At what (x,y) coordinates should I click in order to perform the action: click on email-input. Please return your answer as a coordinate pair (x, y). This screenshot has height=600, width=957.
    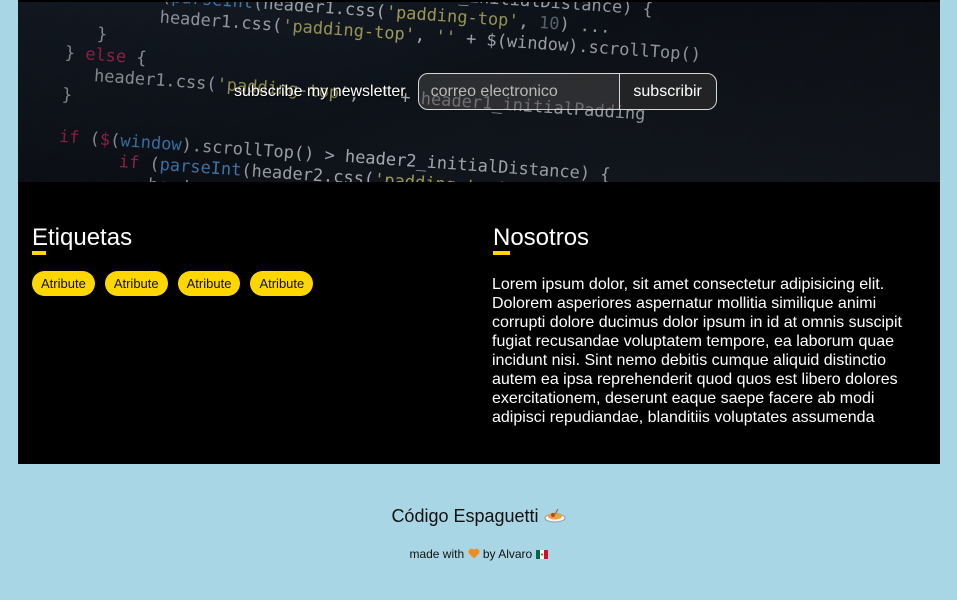
    Looking at the image, I should click on (518, 91).